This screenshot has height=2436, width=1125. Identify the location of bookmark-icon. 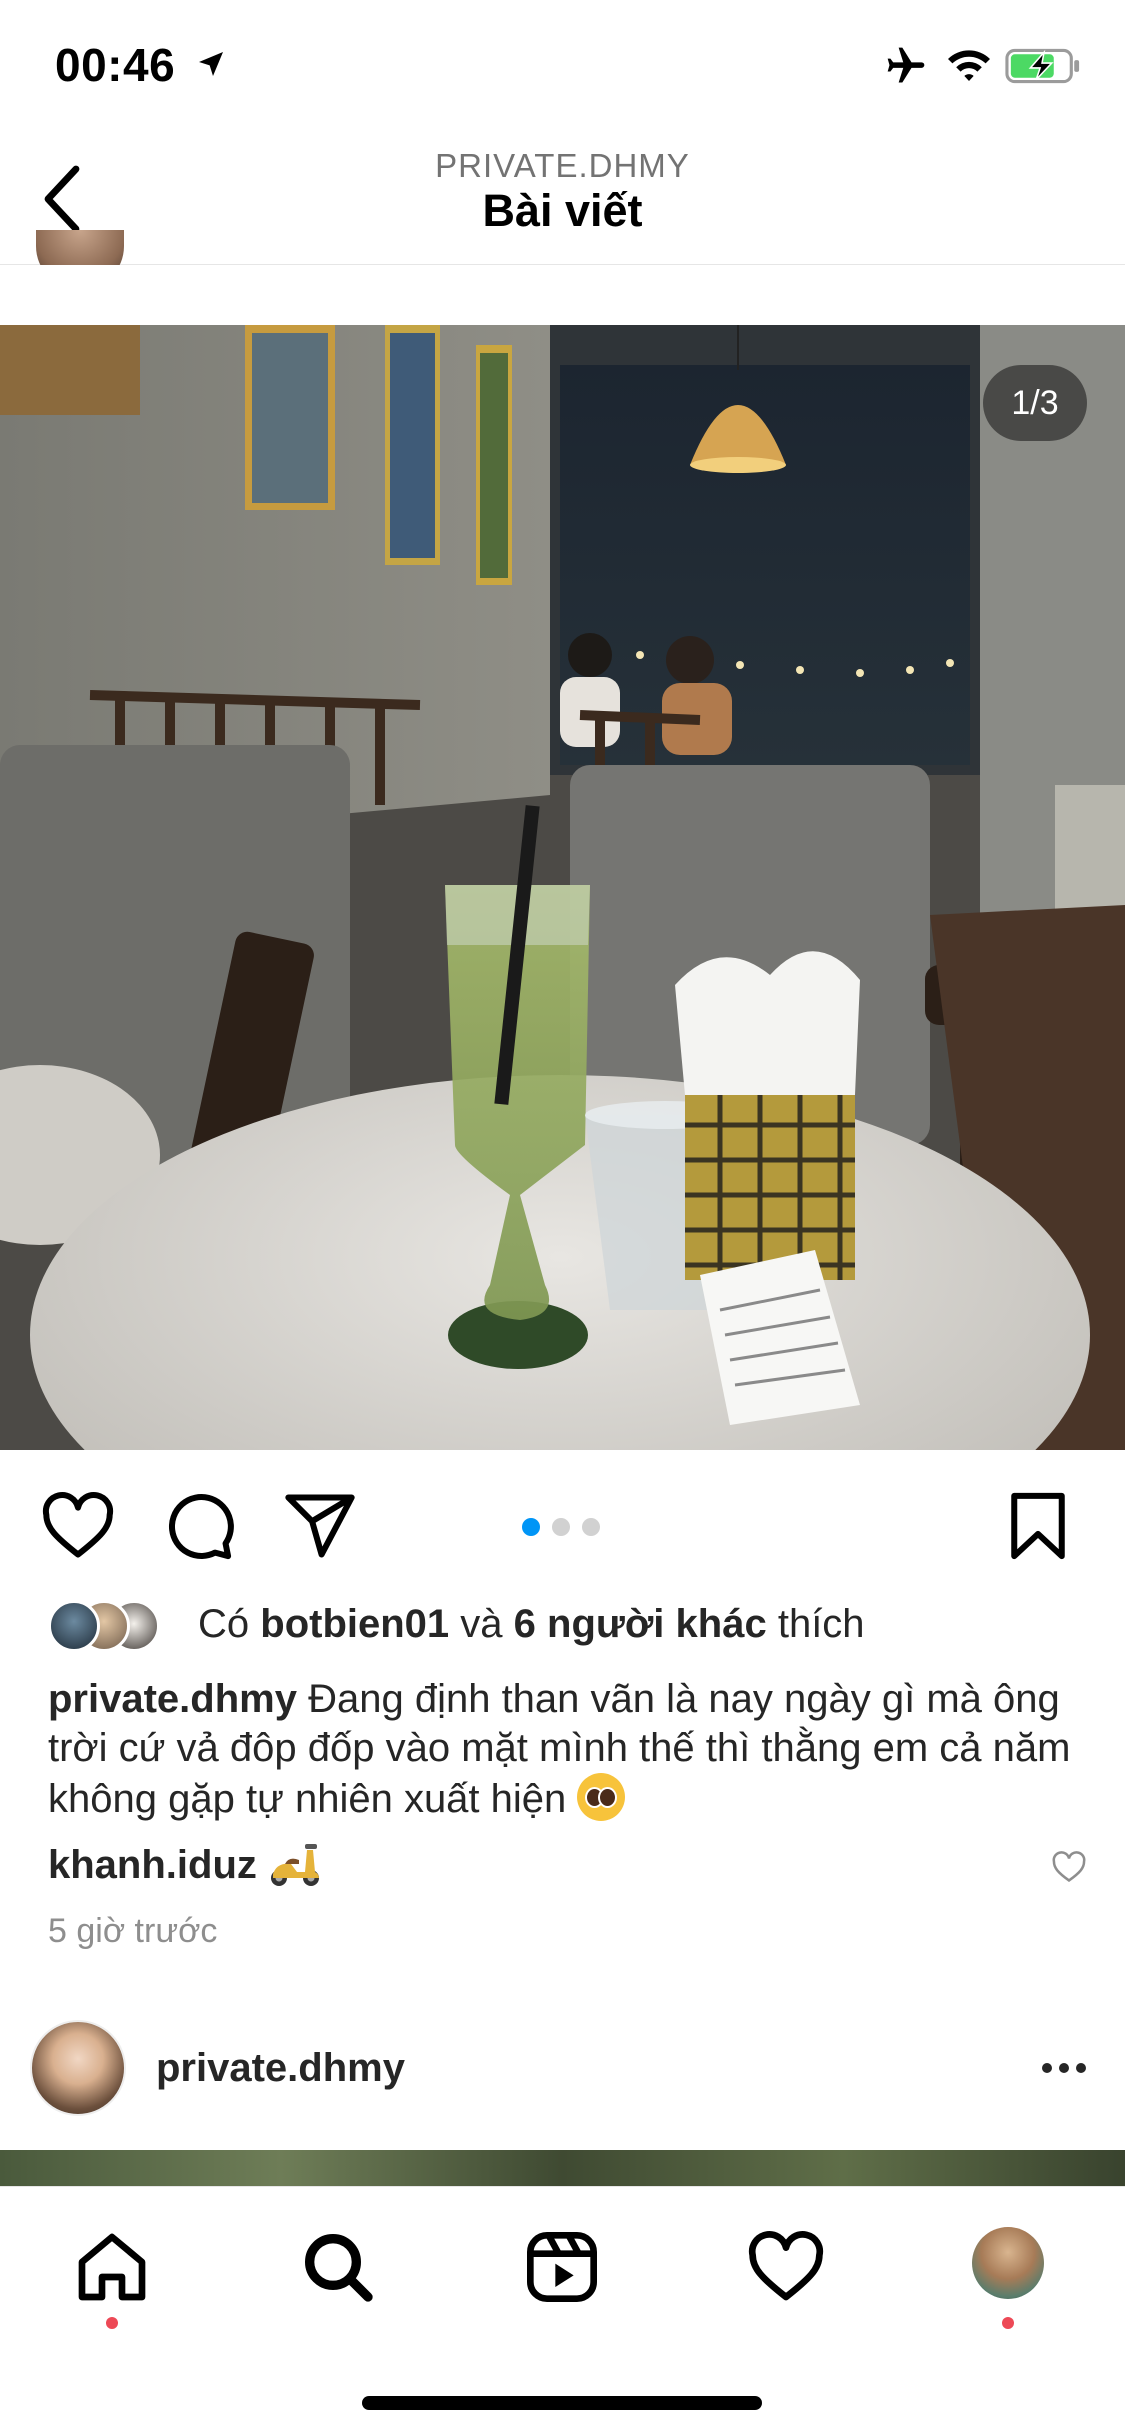
(1038, 1526).